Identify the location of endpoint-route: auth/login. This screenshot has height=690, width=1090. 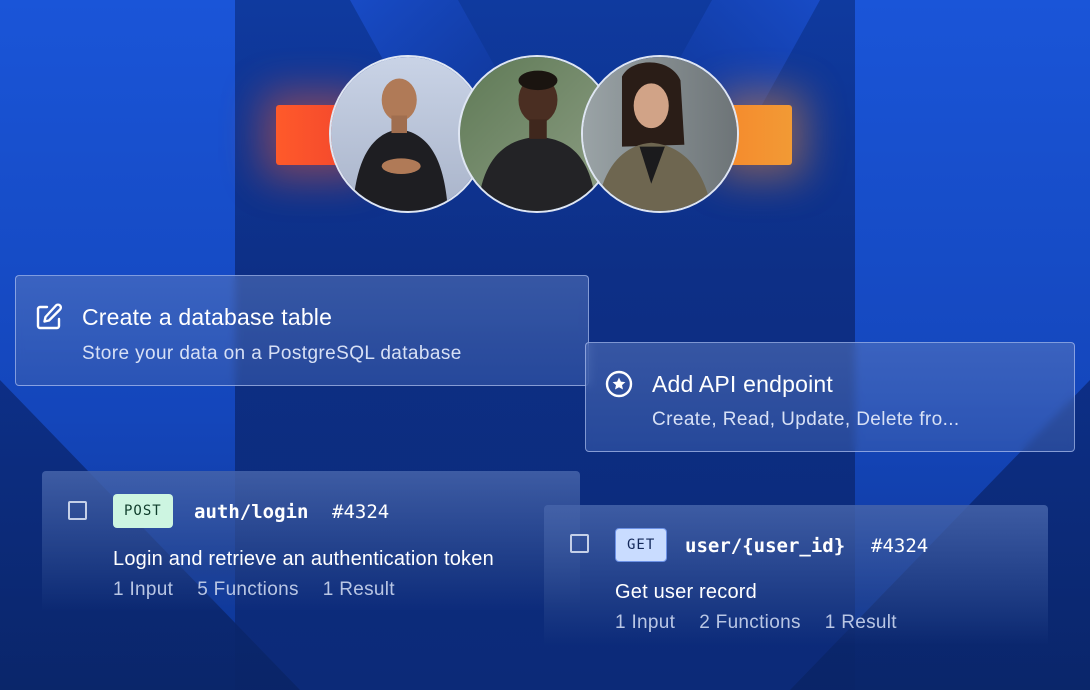
(251, 512).